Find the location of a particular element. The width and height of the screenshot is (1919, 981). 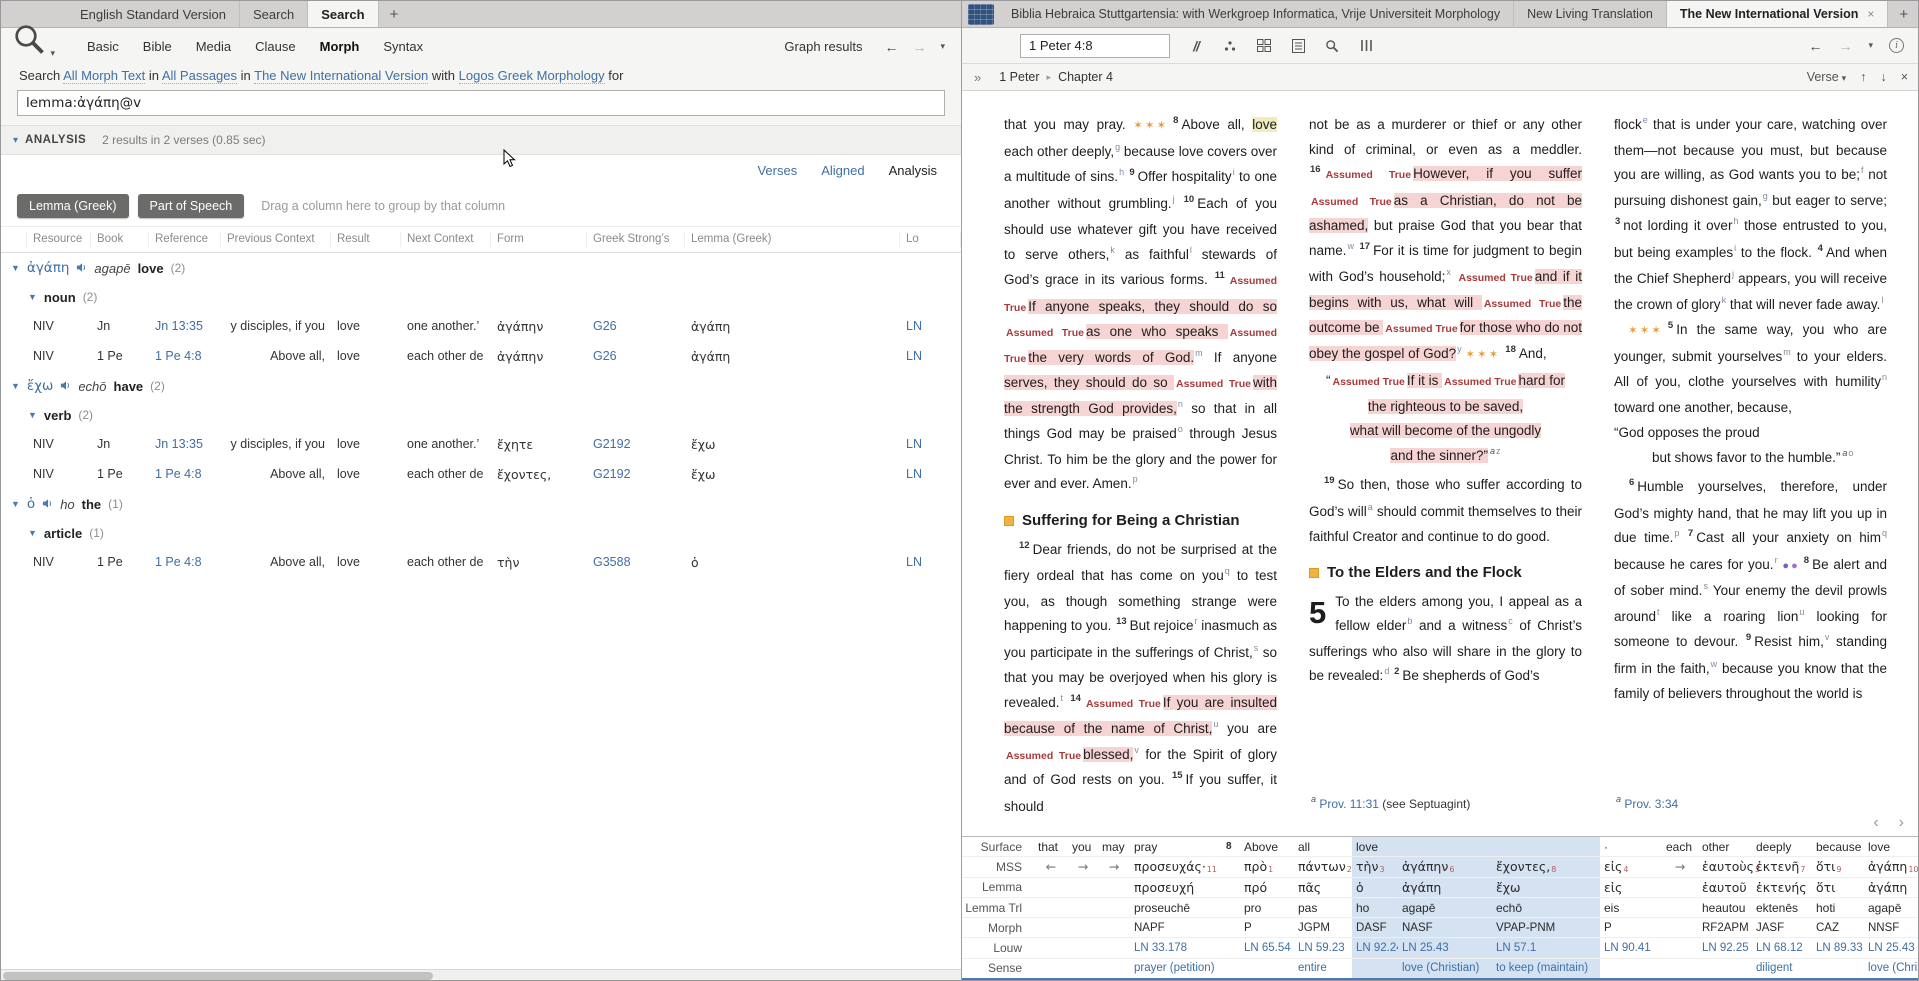

crossref-letter: a is located at coordinates (1370, 507).